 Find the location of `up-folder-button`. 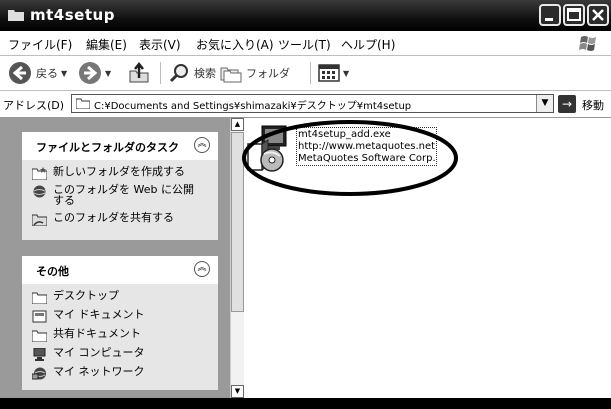

up-folder-button is located at coordinates (139, 73).